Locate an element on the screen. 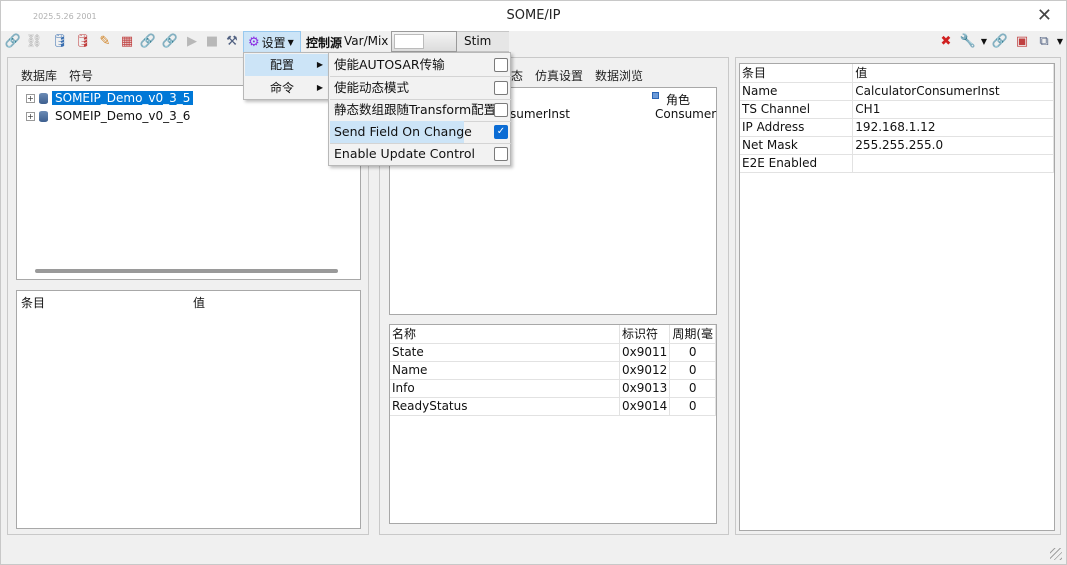 The height and width of the screenshot is (565, 1067). settings-menu: 配置 ▶ 命令 ▶ is located at coordinates (286, 76).